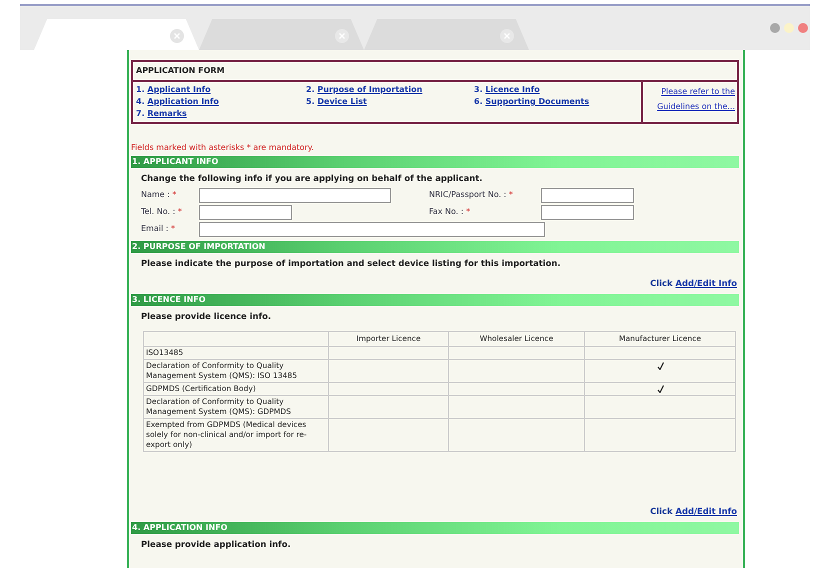 The height and width of the screenshot is (568, 828). Describe the element at coordinates (206, 316) in the screenshot. I see `section-instruction: Please provide licence info.` at that location.